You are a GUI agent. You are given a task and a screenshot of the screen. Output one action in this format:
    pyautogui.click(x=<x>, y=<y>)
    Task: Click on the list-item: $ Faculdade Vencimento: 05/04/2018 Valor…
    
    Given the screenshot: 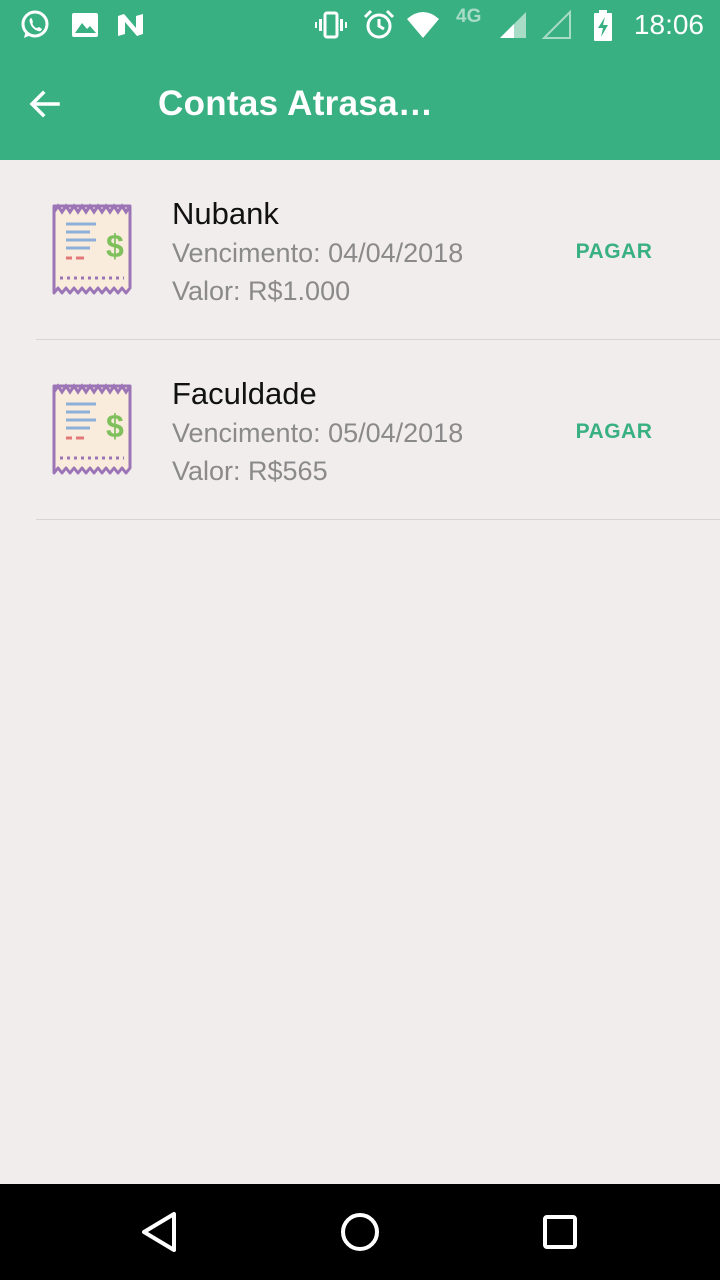 What is the action you would take?
    pyautogui.click(x=360, y=430)
    